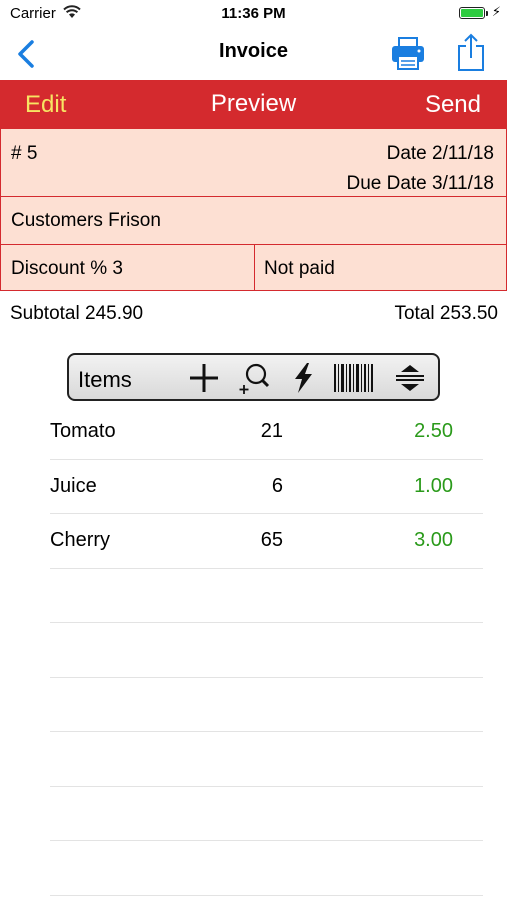 Image resolution: width=507 pixels, height=900 pixels. I want to click on add-icon, so click(204, 378).